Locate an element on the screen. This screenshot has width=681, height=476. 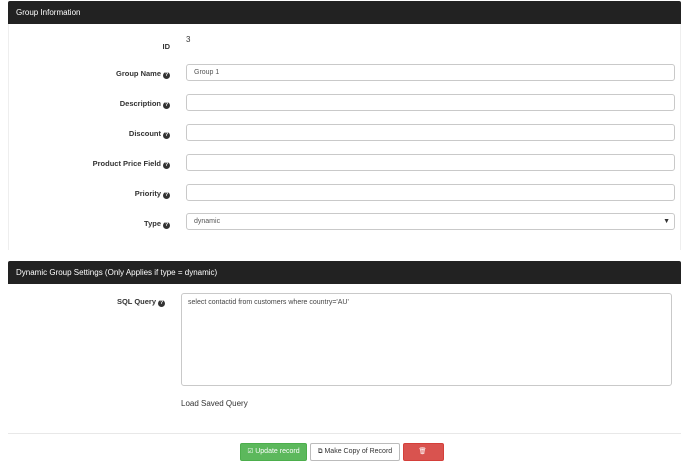
product-price-field-label-text: Product Price Field is located at coordinates (126, 163).